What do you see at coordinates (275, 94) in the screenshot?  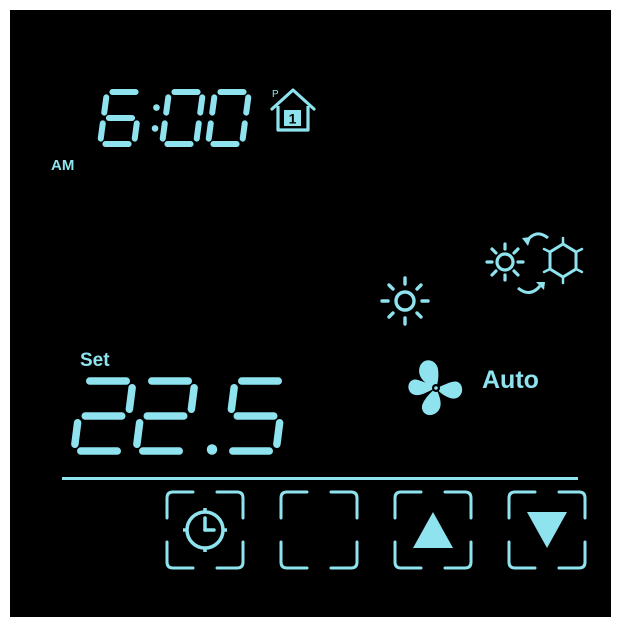 I see `period-badge: P` at bounding box center [275, 94].